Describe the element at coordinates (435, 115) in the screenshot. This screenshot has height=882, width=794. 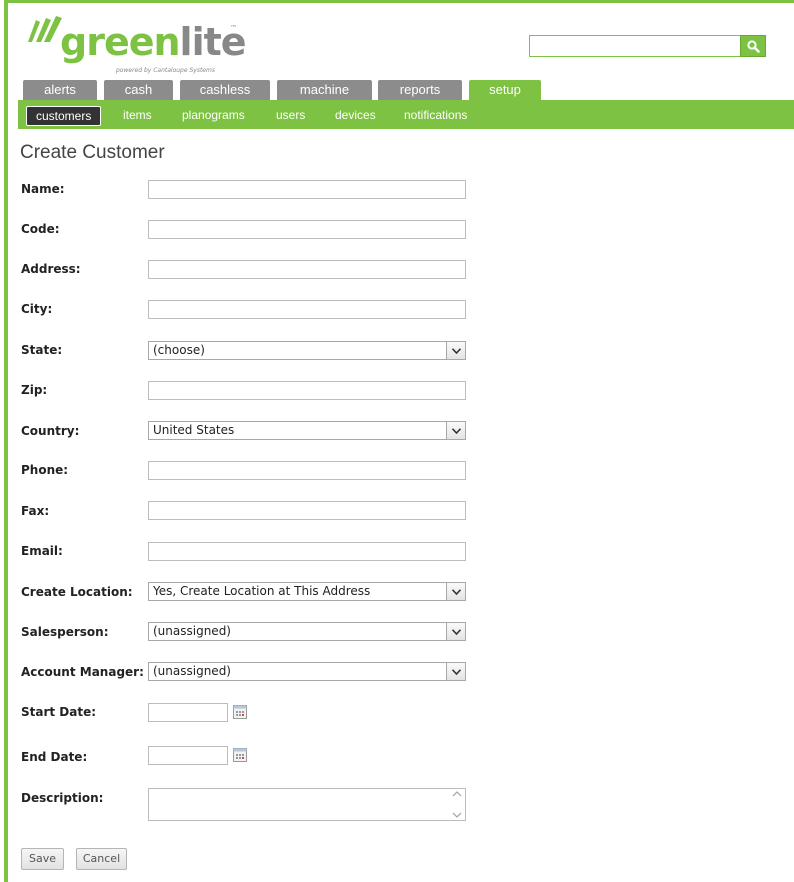
I see `subnav-notifications: notifications` at that location.